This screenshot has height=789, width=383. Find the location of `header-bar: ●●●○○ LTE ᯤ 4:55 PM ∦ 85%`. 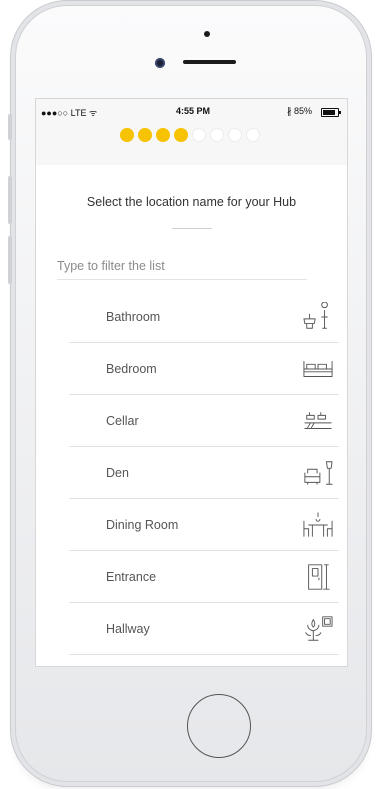

header-bar: ●●●○○ LTE ᯤ 4:55 PM ∦ 85% is located at coordinates (191, 132).